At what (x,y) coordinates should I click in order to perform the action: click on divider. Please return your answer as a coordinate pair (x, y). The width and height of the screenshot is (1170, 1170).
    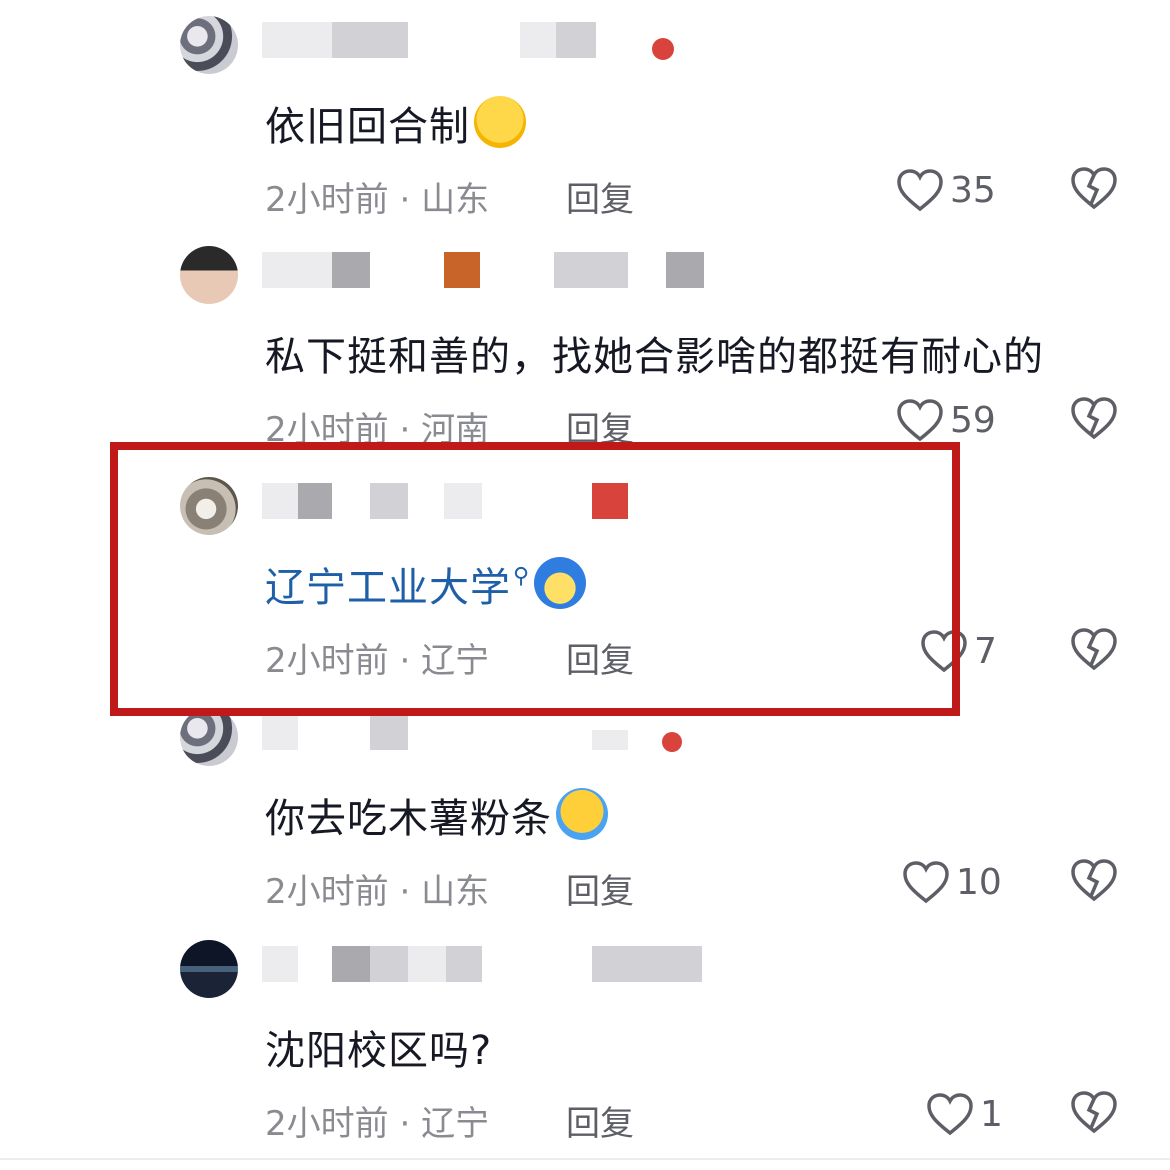
    Looking at the image, I should click on (585, 1159).